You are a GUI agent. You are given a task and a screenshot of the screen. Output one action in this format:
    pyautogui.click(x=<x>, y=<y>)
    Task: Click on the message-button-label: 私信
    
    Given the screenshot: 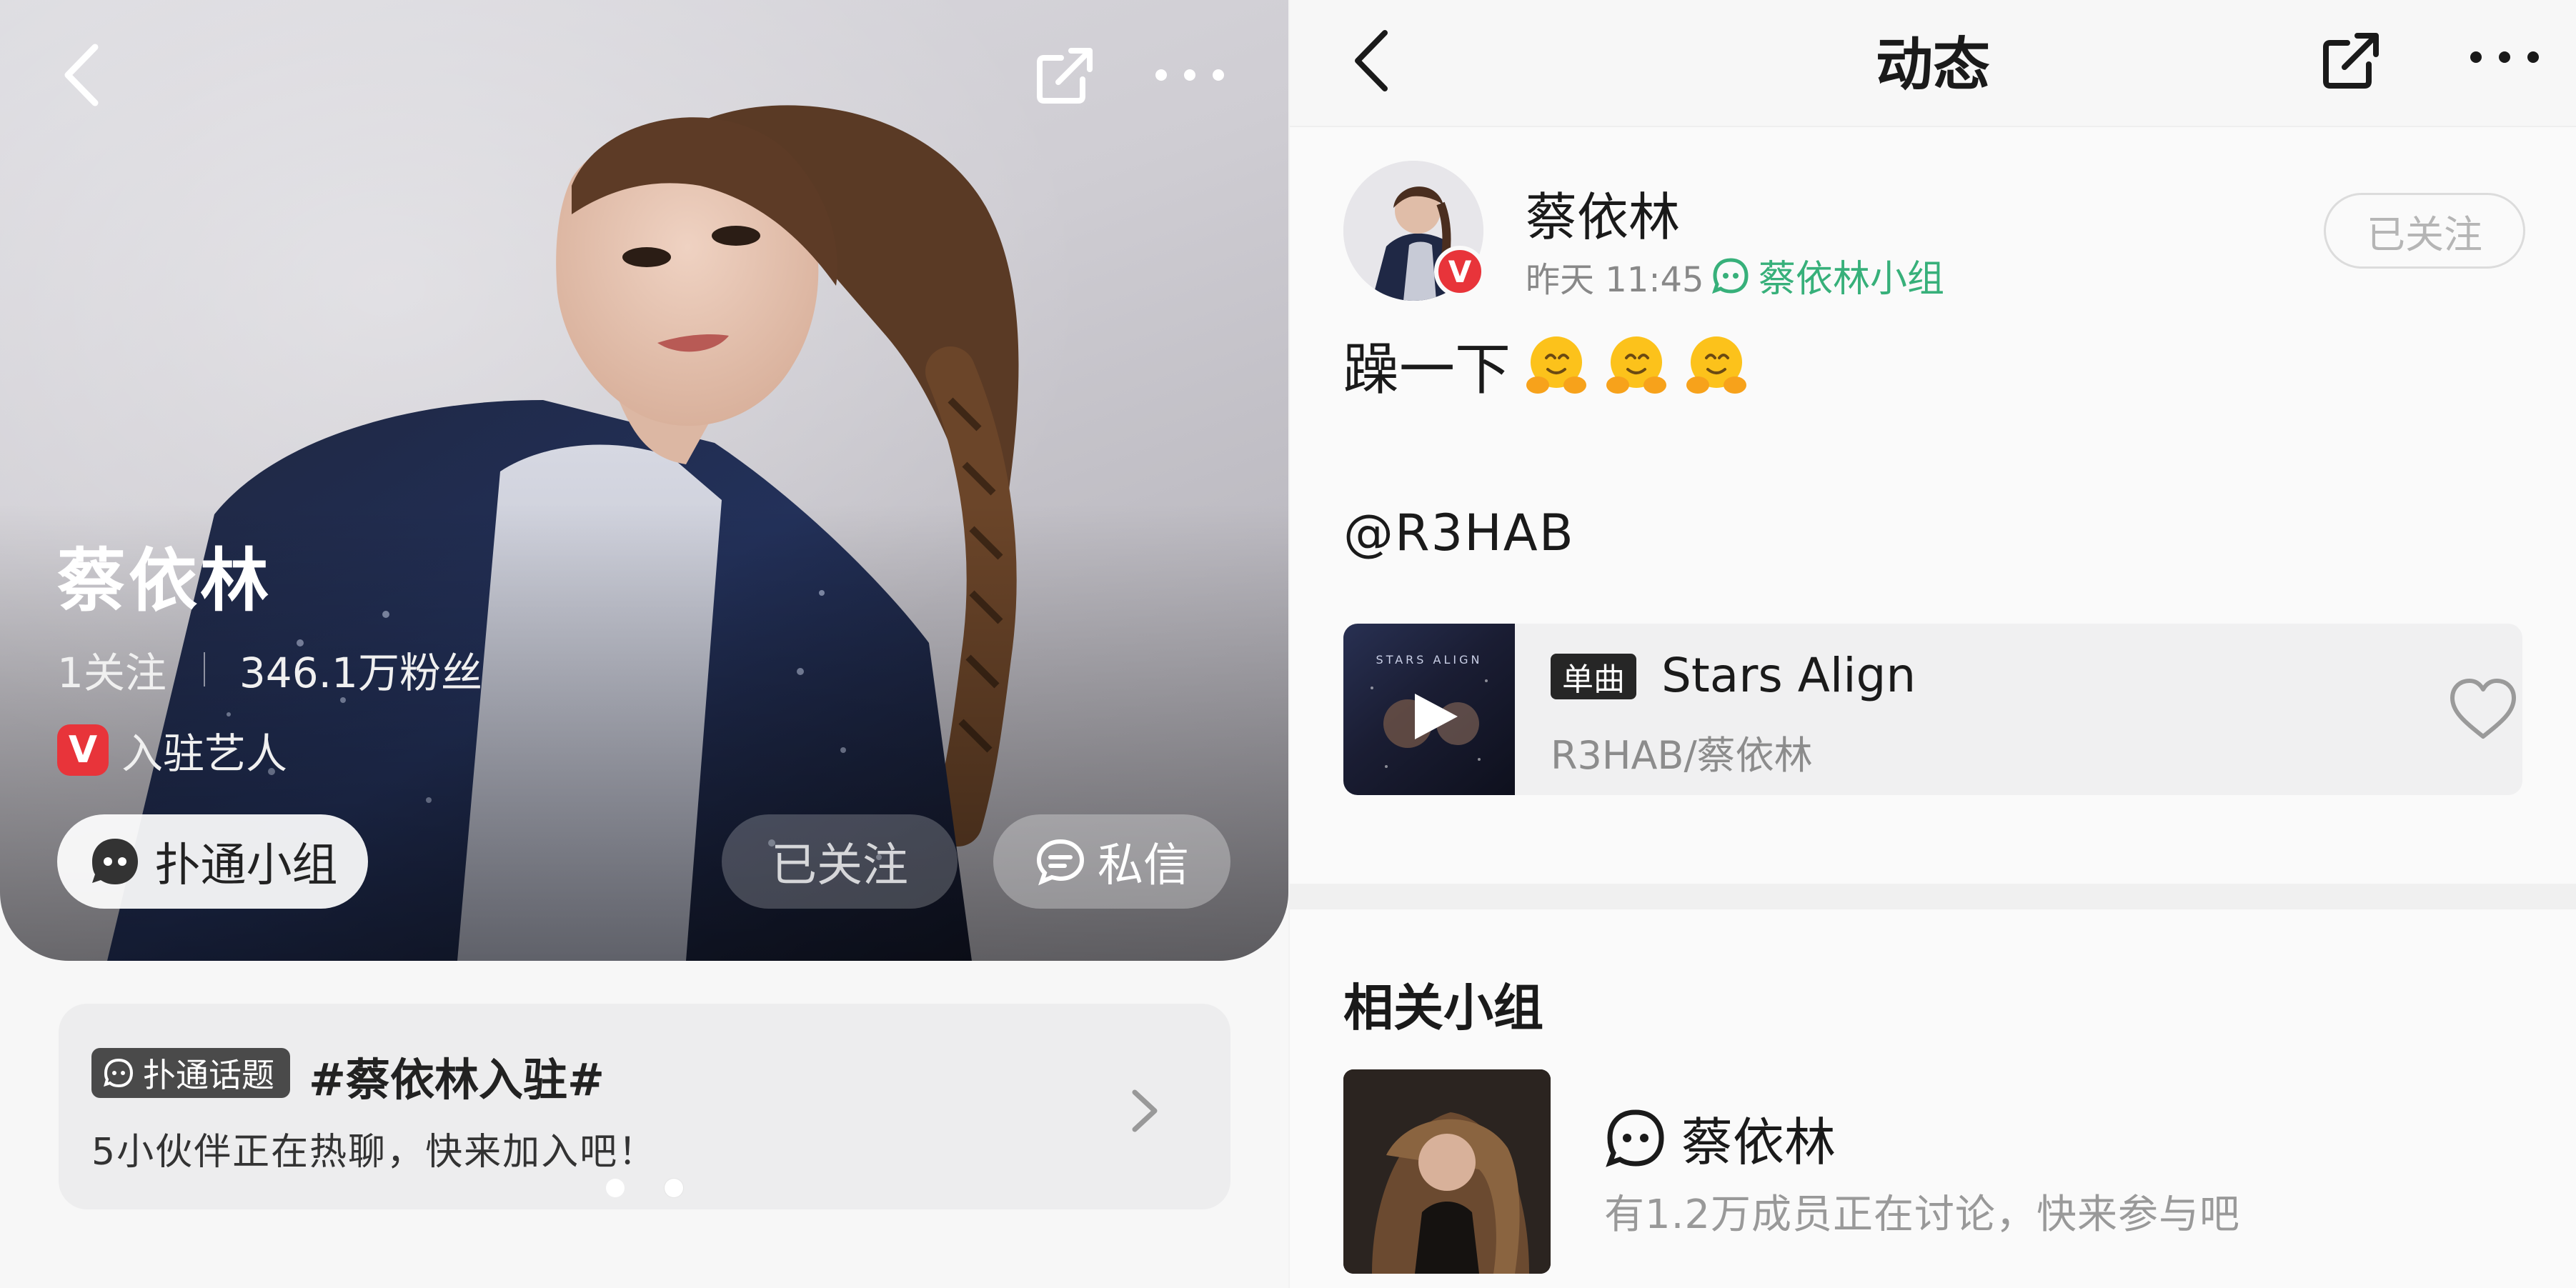 What is the action you would take?
    pyautogui.click(x=1143, y=866)
    